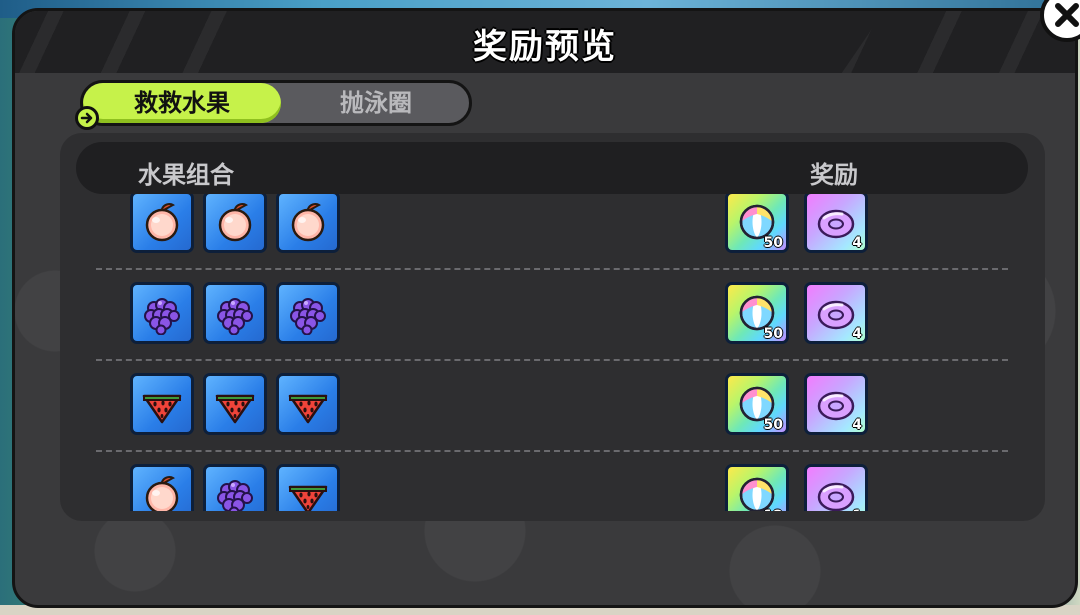 The image size is (1080, 615). What do you see at coordinates (186, 175) in the screenshot?
I see `column-header-fruit-combo: 水果组合` at bounding box center [186, 175].